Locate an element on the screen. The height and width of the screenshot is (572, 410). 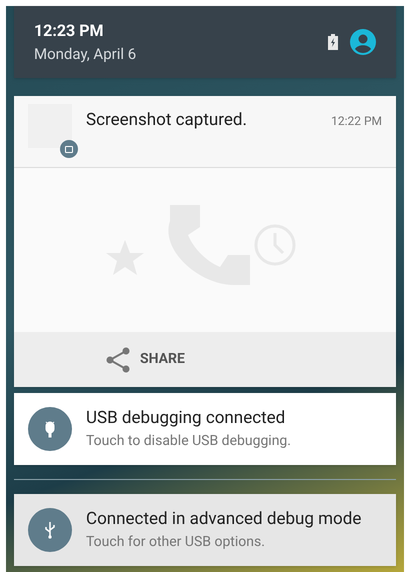
android-icon is located at coordinates (50, 429).